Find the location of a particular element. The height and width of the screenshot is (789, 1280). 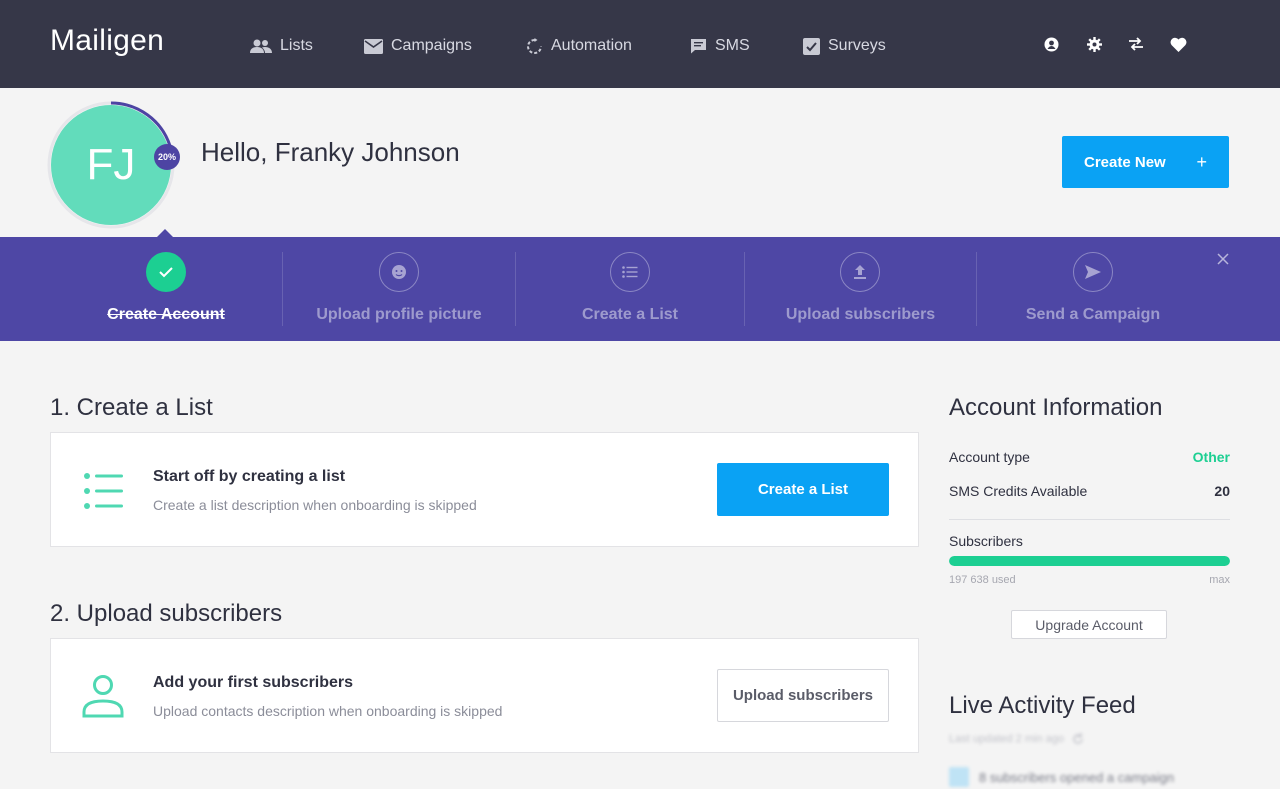

upload-icon is located at coordinates (860, 272).